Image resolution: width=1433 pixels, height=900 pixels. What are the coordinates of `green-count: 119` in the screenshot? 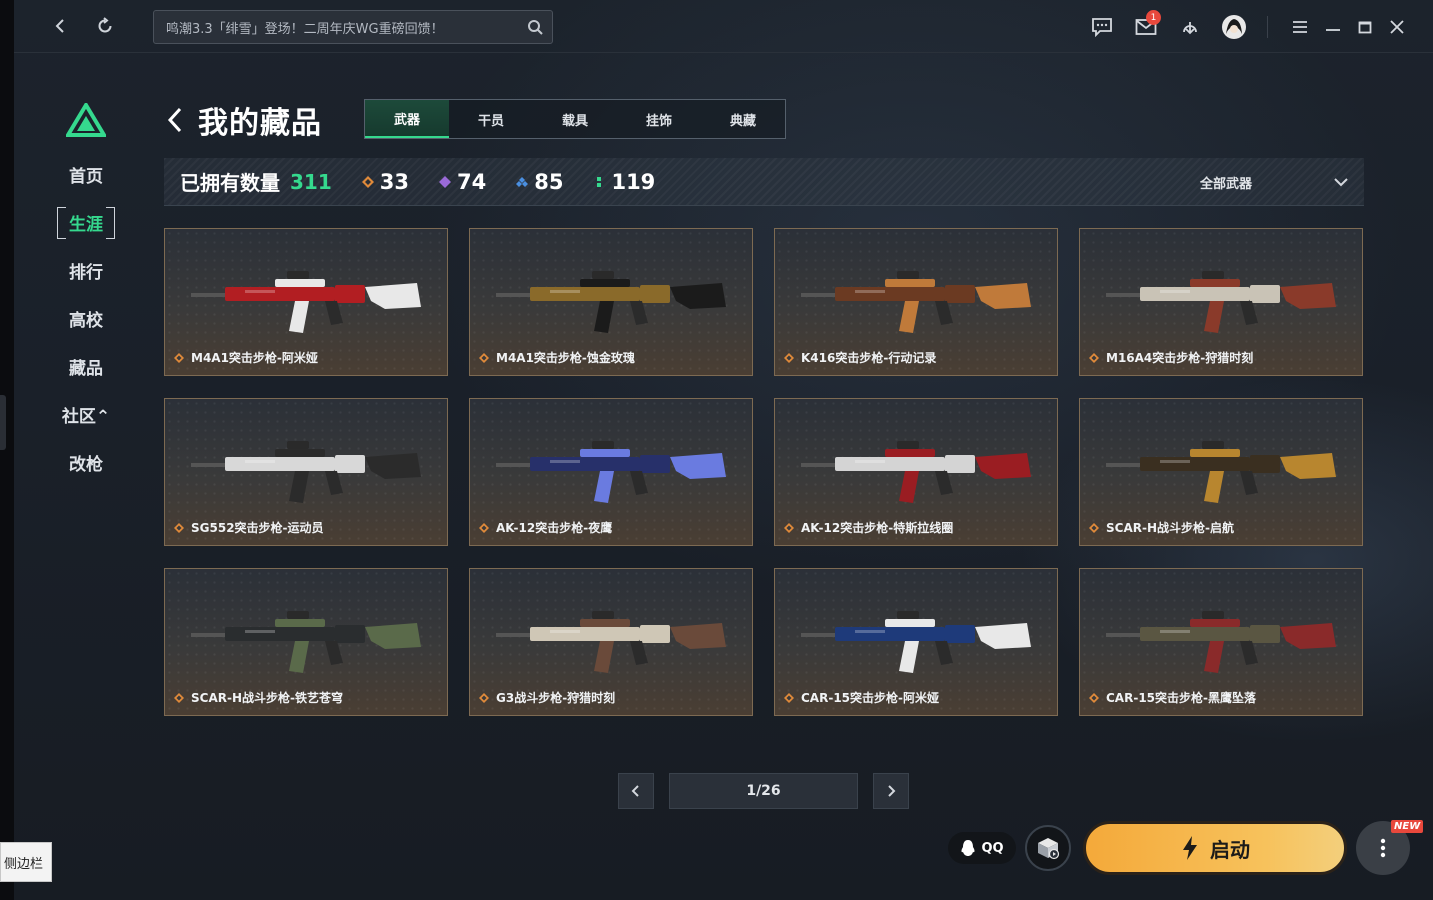 It's located at (633, 181).